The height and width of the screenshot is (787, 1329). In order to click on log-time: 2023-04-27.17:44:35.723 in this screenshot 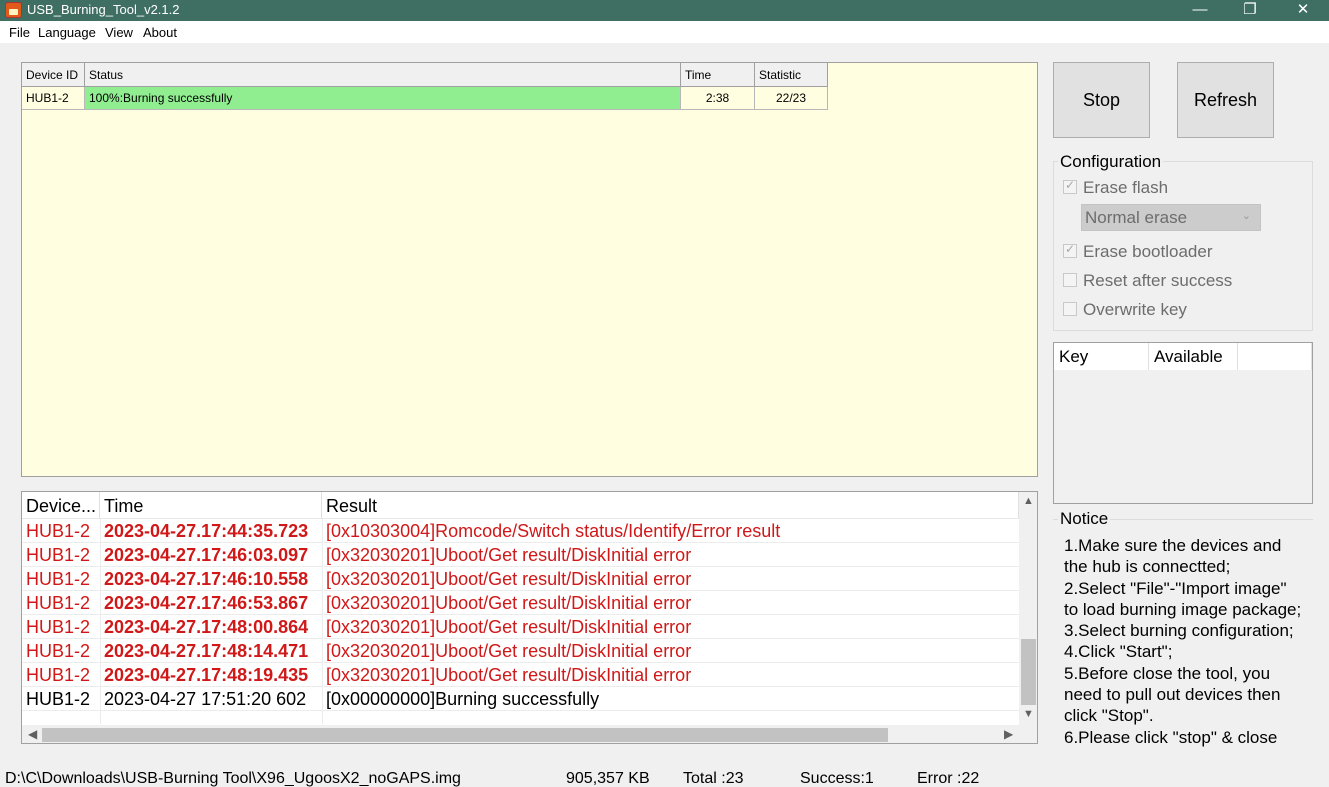, I will do `click(206, 531)`.